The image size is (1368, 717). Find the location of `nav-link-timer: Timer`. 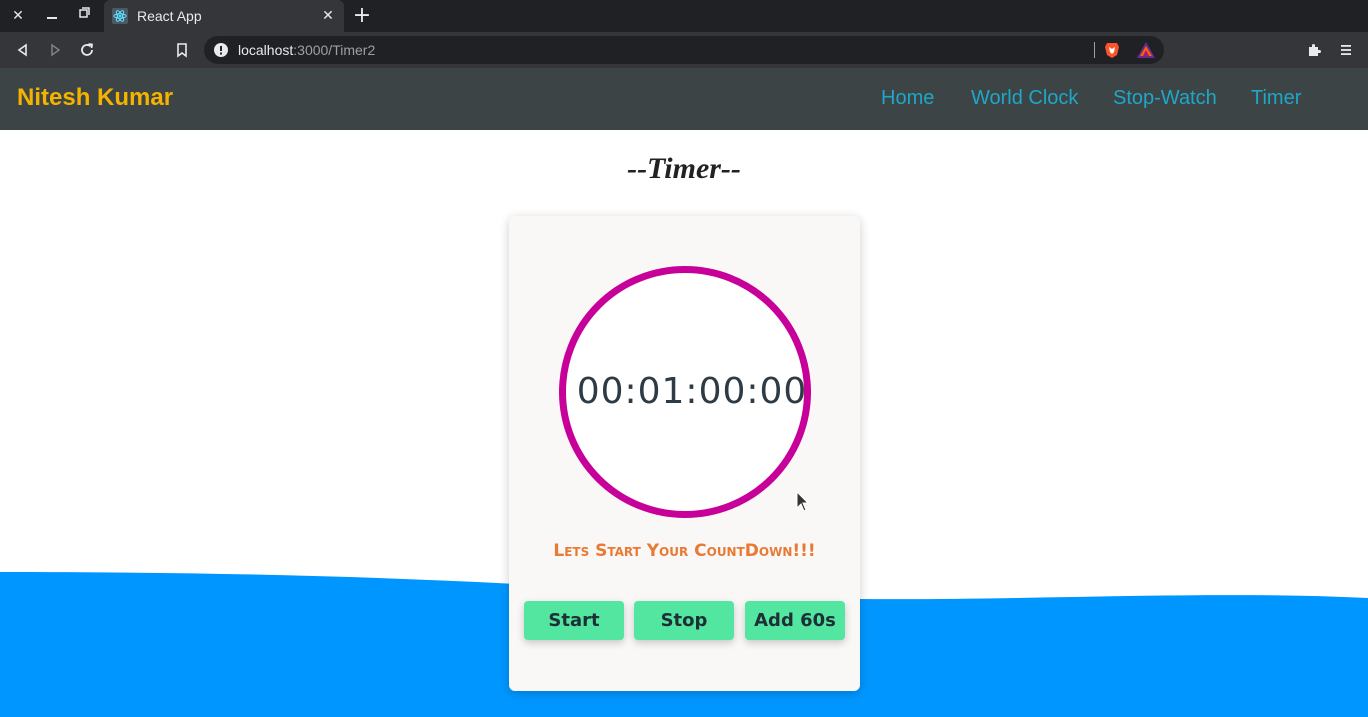

nav-link-timer: Timer is located at coordinates (1276, 98).